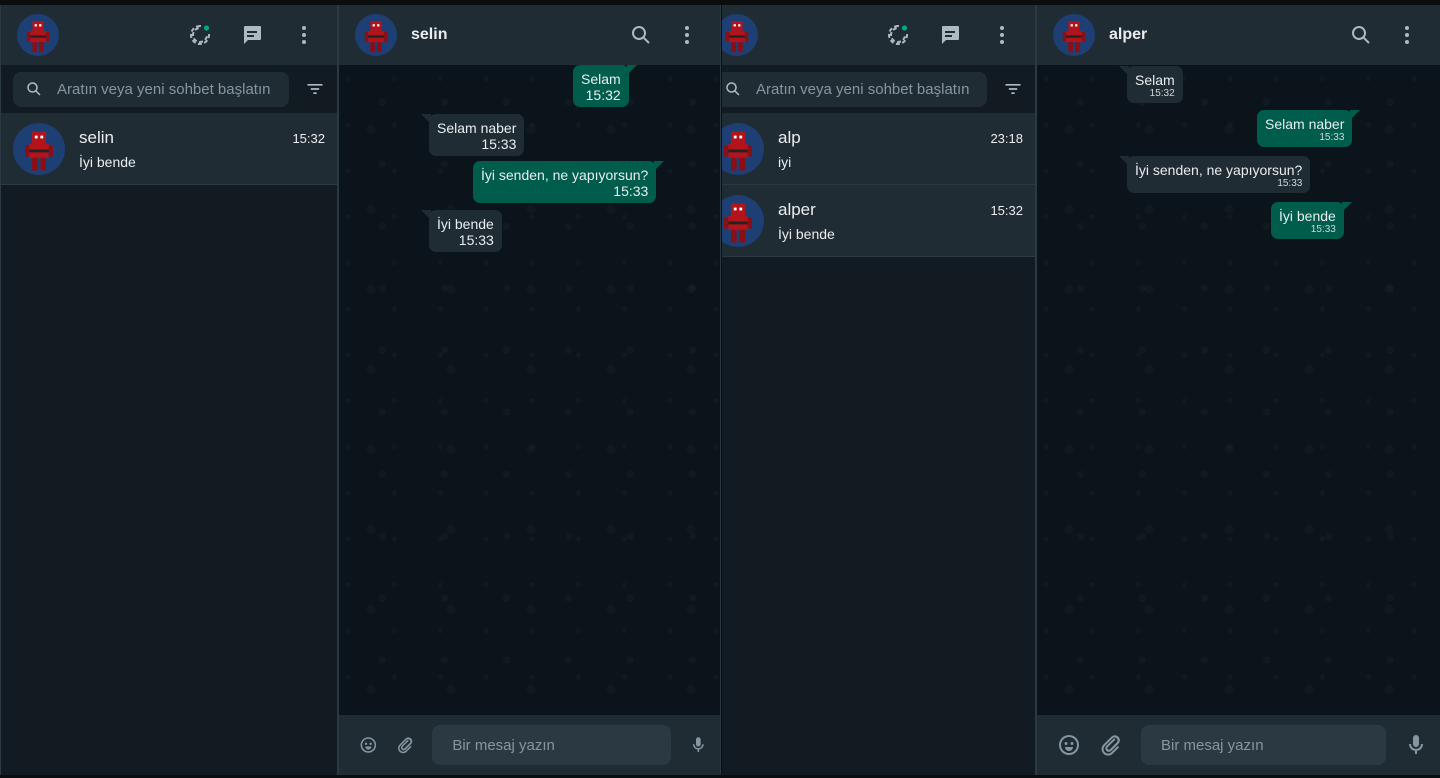 This screenshot has height=778, width=1440. I want to click on chat-time: 23:18, so click(1006, 138).